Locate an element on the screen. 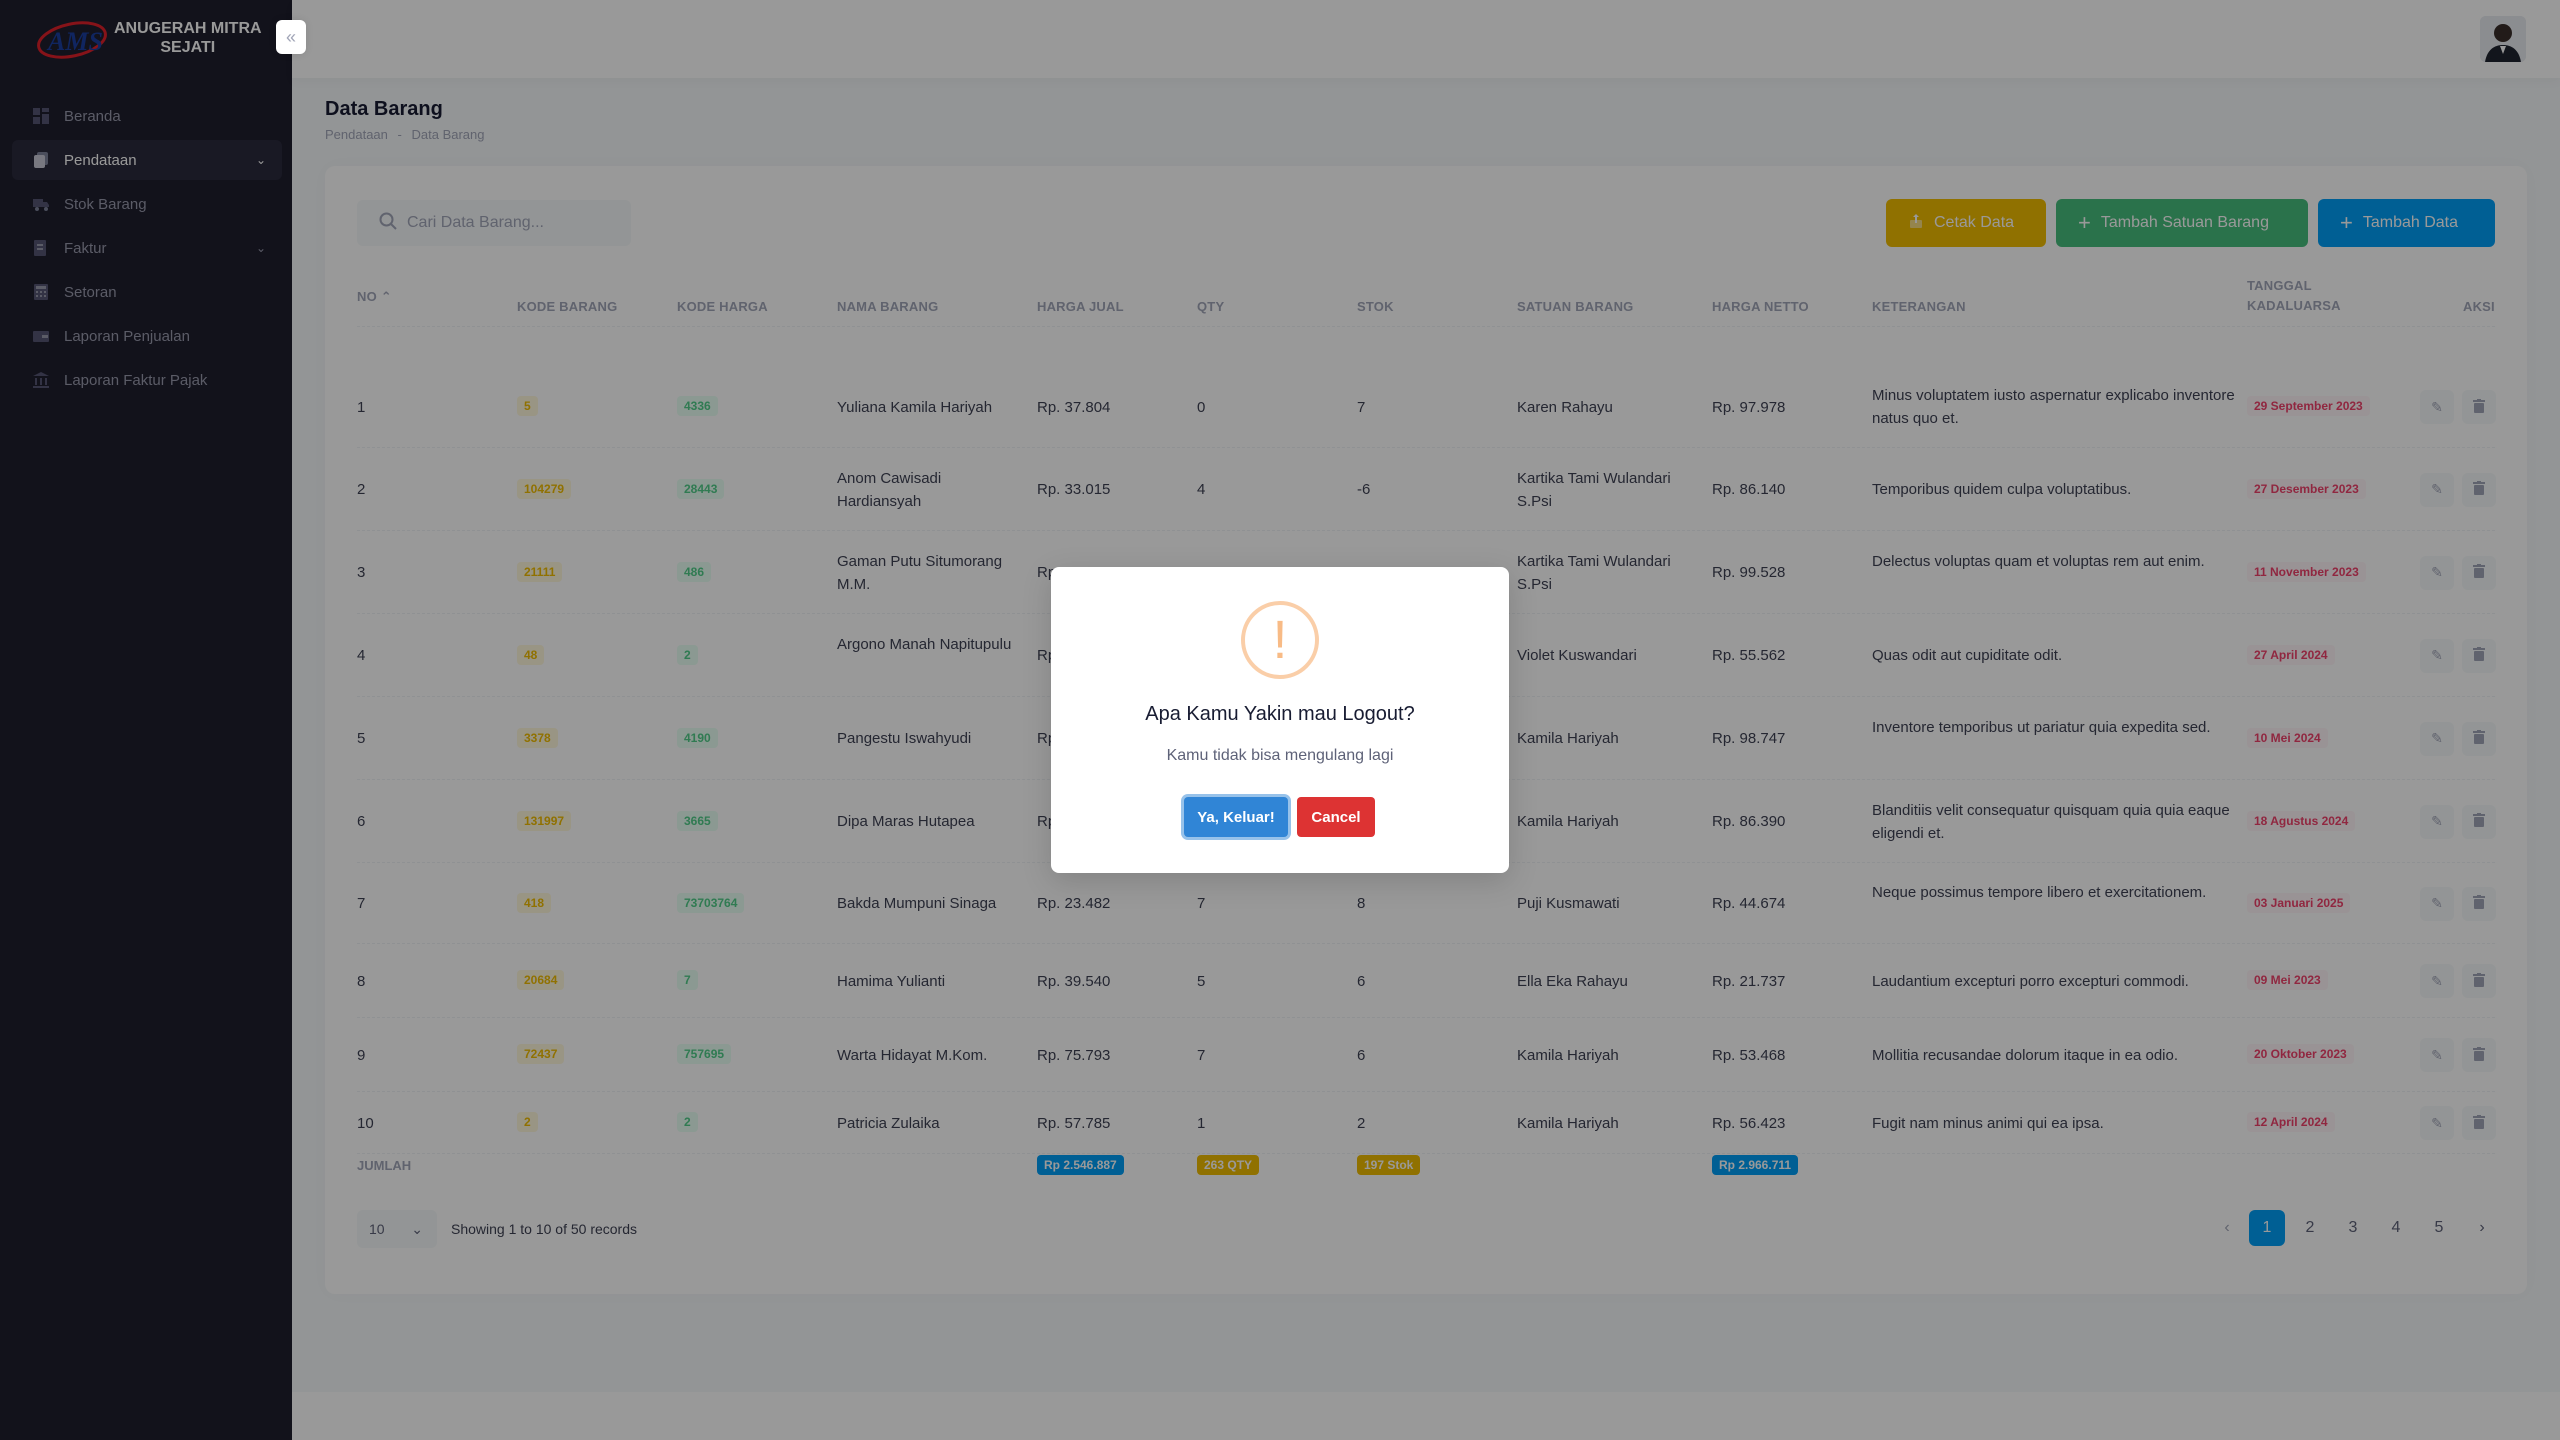  dialog-title: Apa Kamu Yakin mau Logout? is located at coordinates (1280, 714).